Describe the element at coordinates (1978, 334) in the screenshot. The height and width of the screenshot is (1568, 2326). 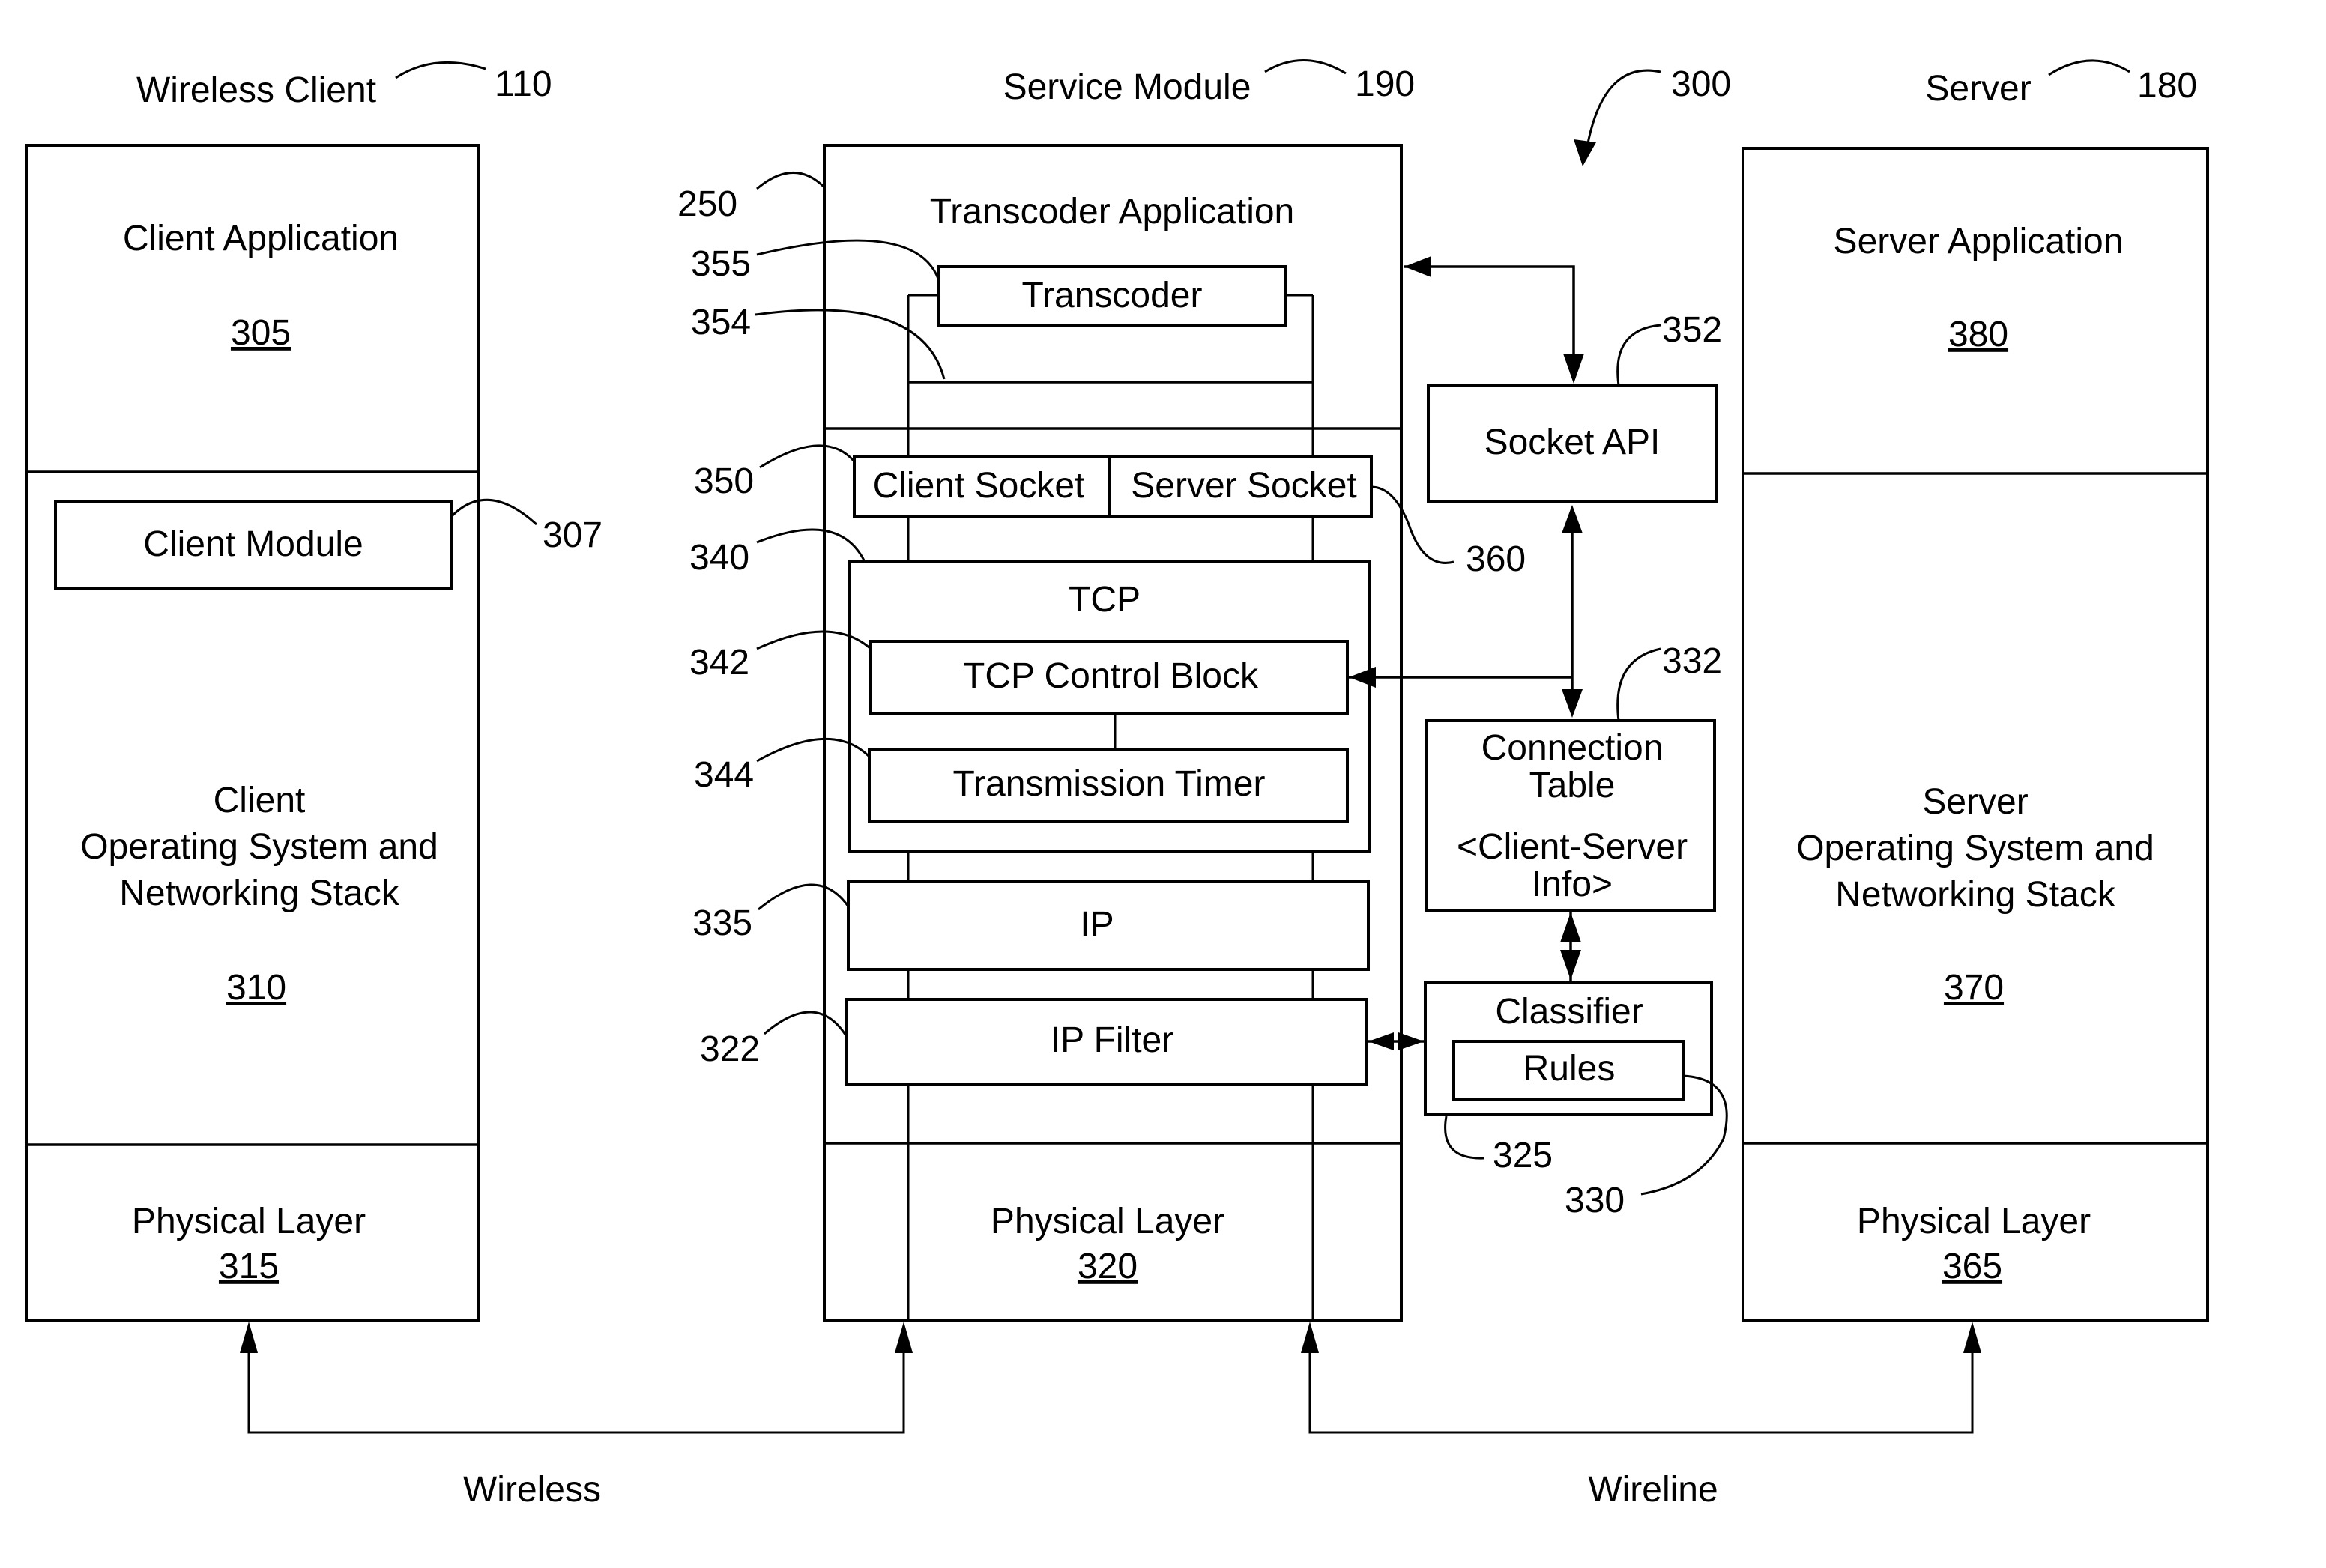
I see `ref-380: 380` at that location.